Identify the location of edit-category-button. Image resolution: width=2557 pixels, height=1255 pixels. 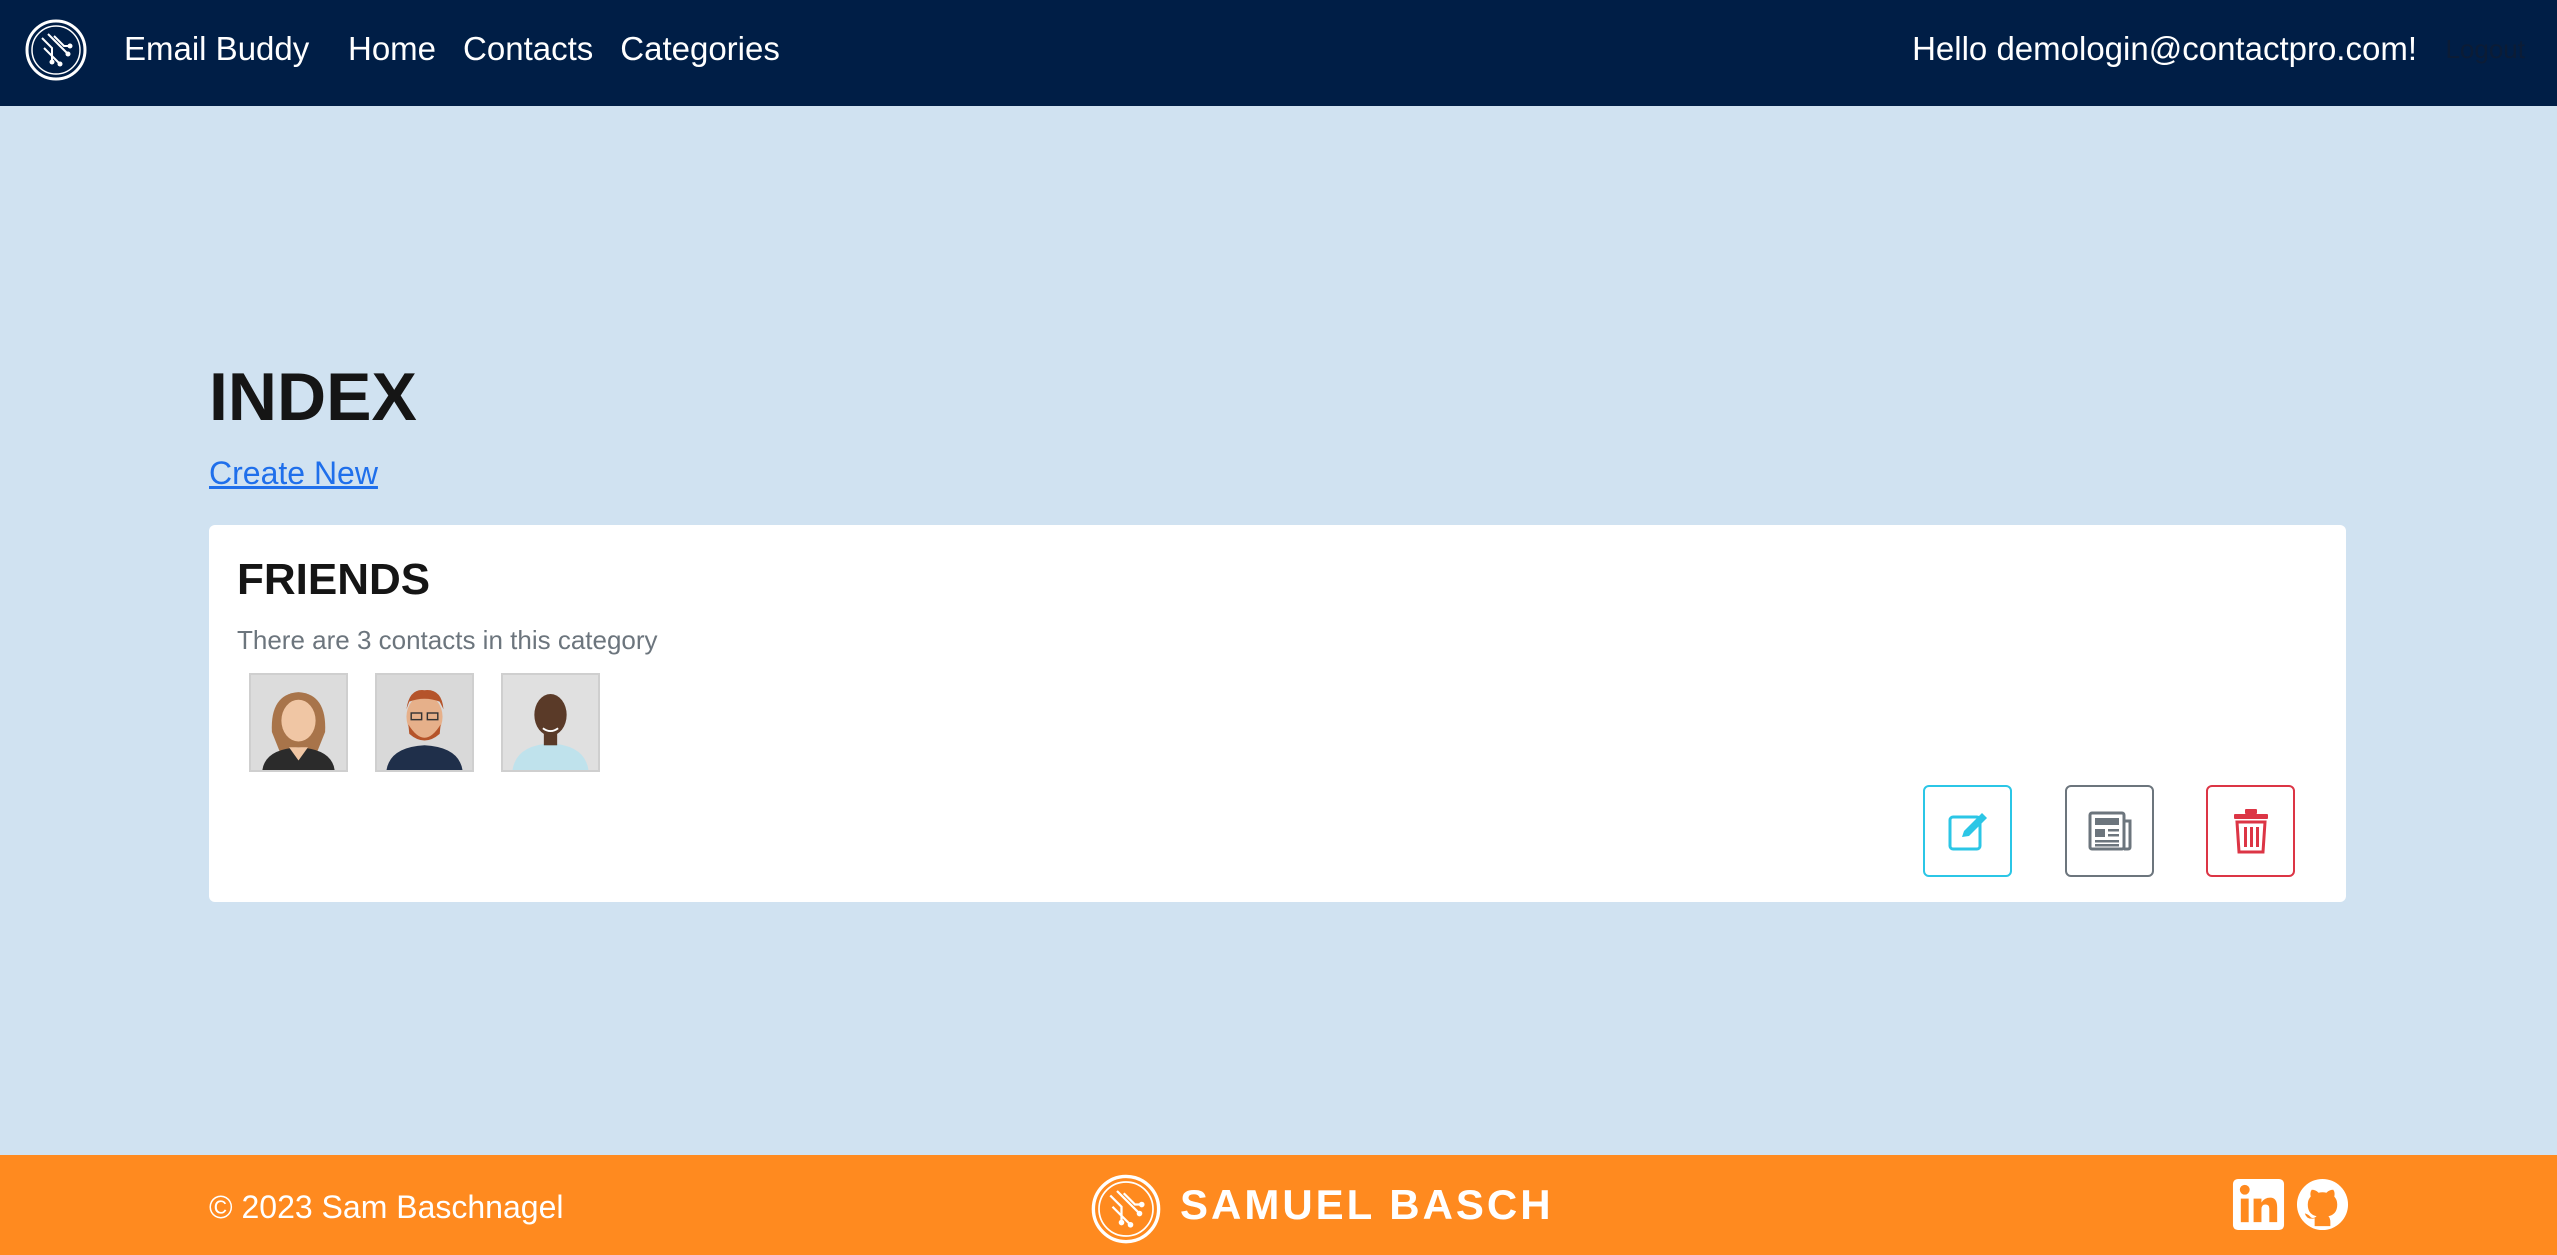
(1967, 831).